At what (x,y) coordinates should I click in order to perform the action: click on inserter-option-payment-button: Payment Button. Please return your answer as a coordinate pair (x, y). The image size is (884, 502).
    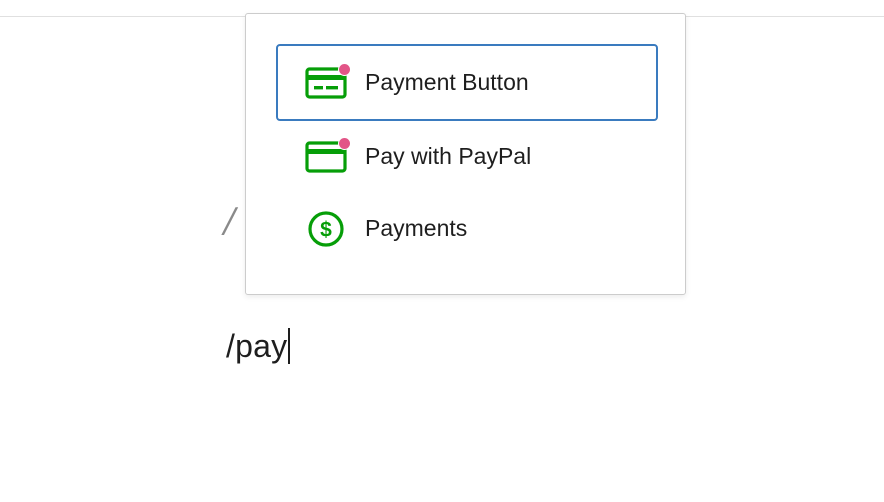
    Looking at the image, I should click on (467, 82).